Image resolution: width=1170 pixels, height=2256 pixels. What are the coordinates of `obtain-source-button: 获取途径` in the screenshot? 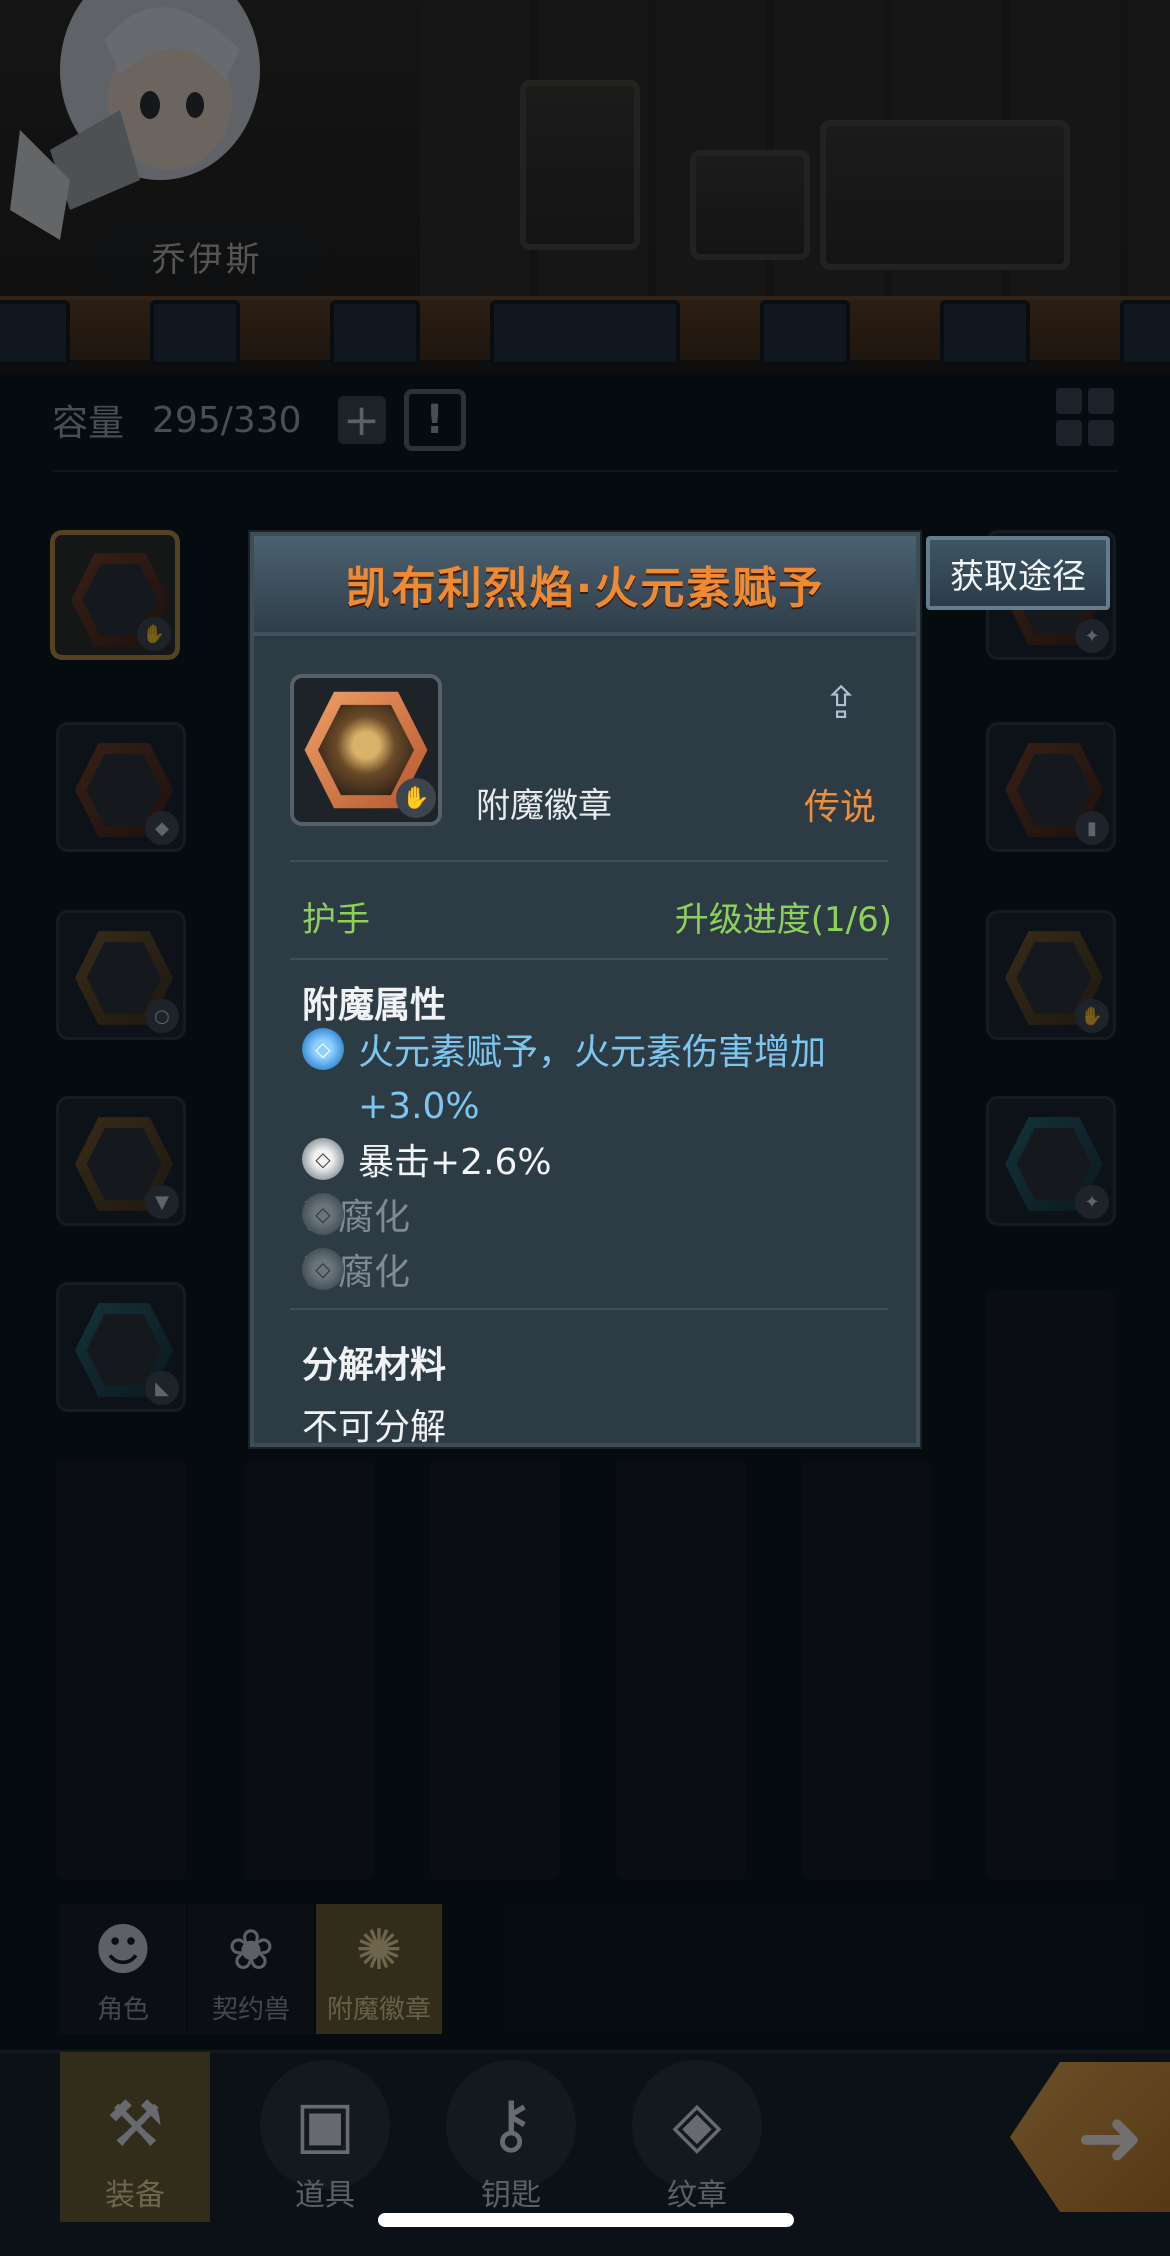 It's located at (1018, 573).